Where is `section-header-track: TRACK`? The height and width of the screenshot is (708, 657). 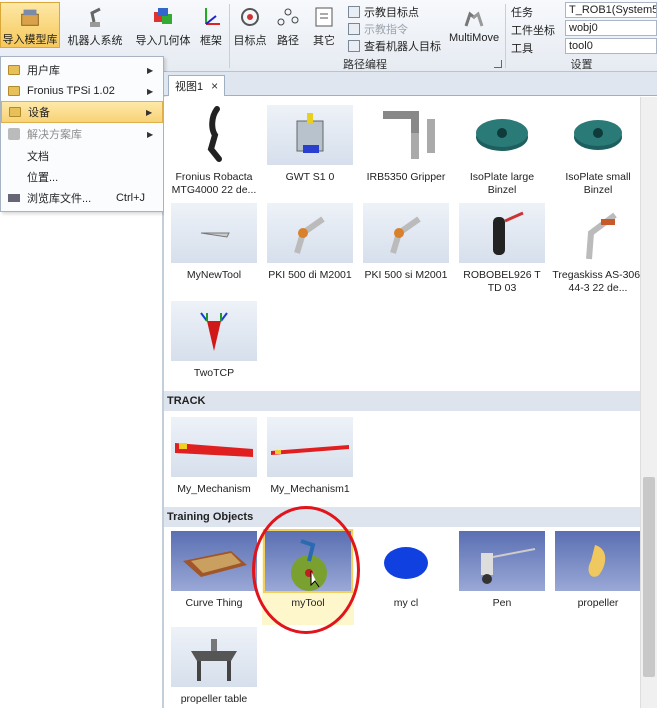 section-header-track: TRACK is located at coordinates (402, 401).